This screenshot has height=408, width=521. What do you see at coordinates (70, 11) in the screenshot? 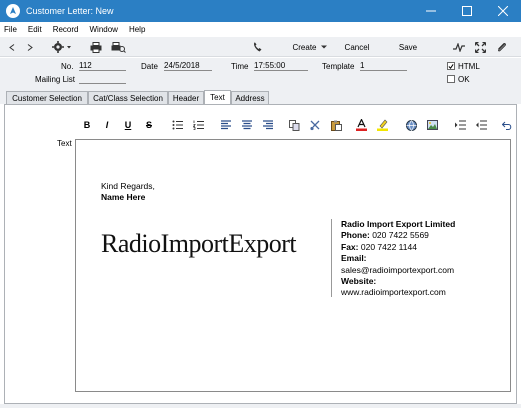
I see `window-title: Customer Letter: New` at bounding box center [70, 11].